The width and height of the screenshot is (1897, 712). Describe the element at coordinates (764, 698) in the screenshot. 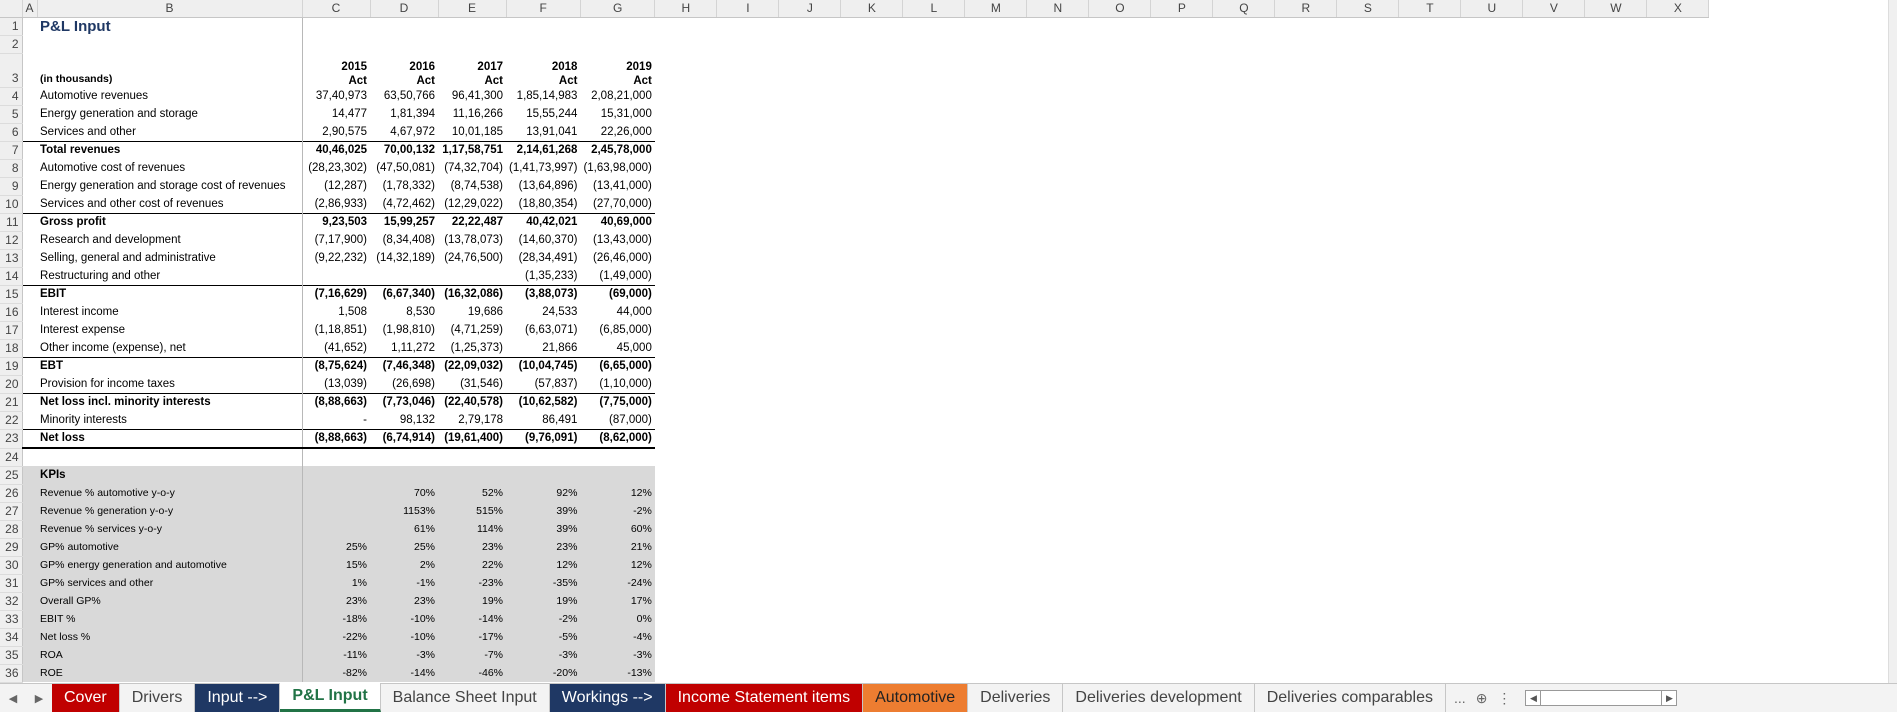

I see `sheet-tab-income-statement-items: Income Statement items` at that location.